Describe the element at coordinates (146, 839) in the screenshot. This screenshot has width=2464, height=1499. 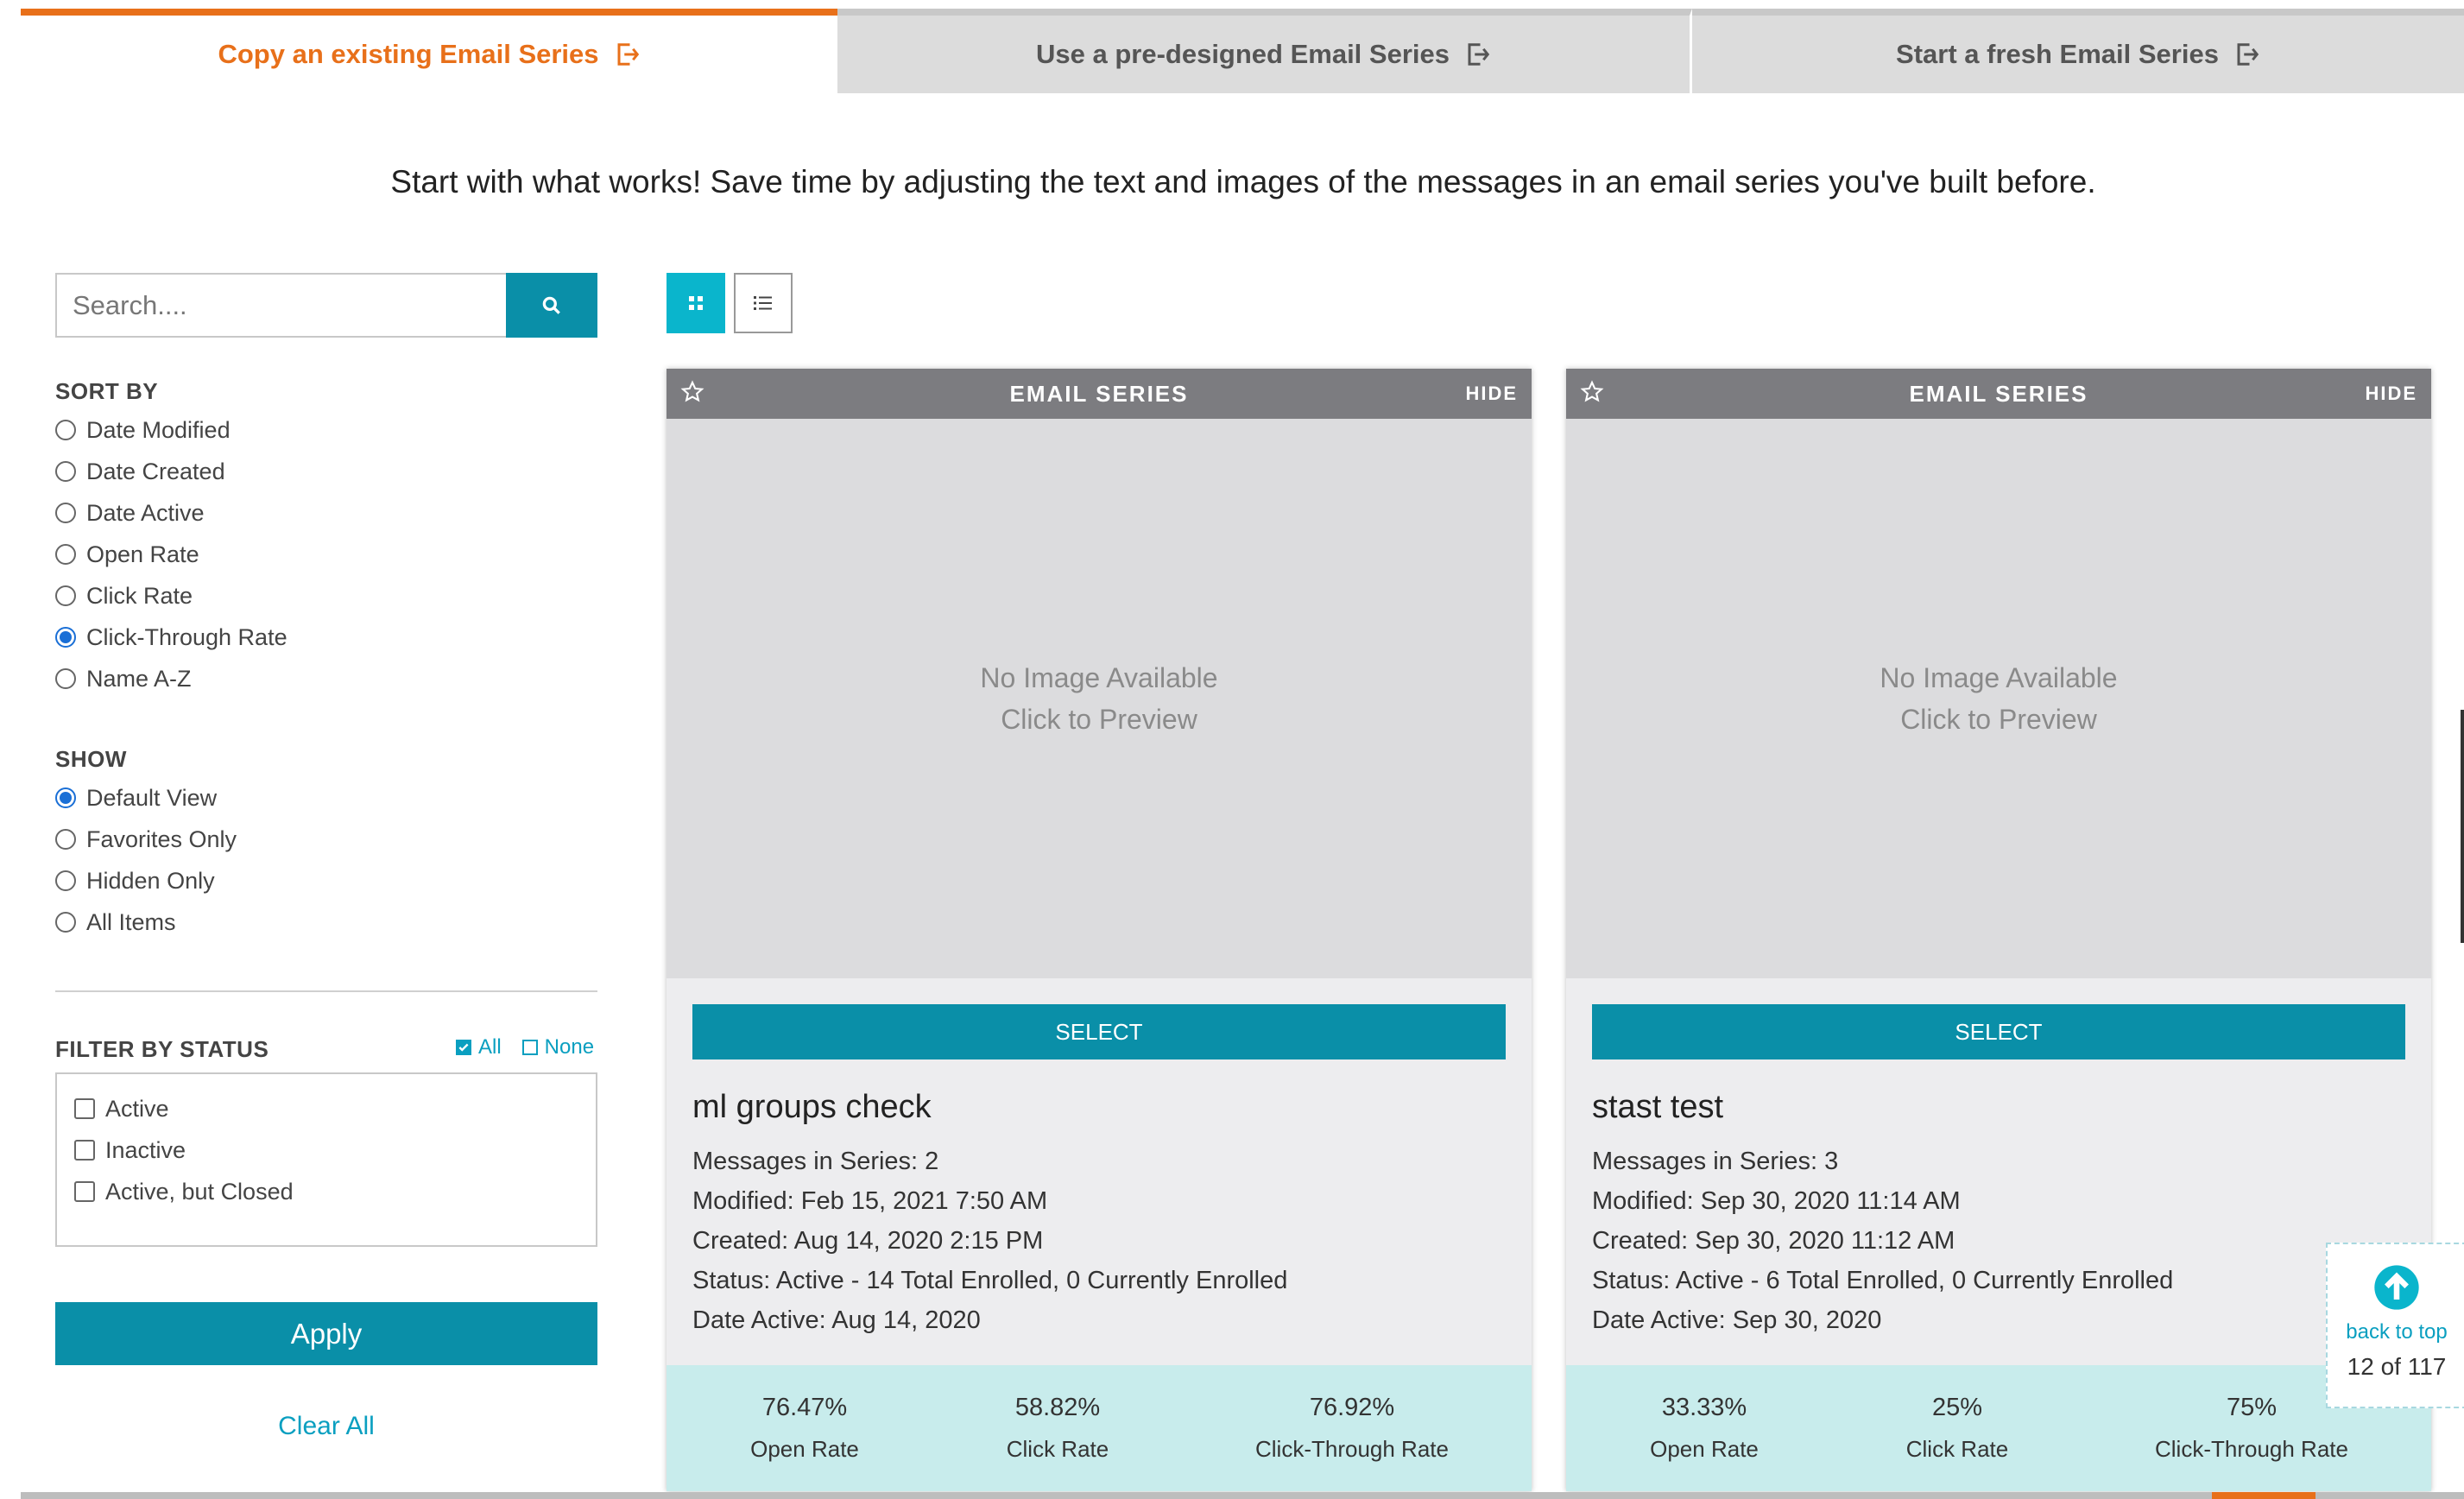
I see `show-option-favorites-only: Favorites Only` at that location.